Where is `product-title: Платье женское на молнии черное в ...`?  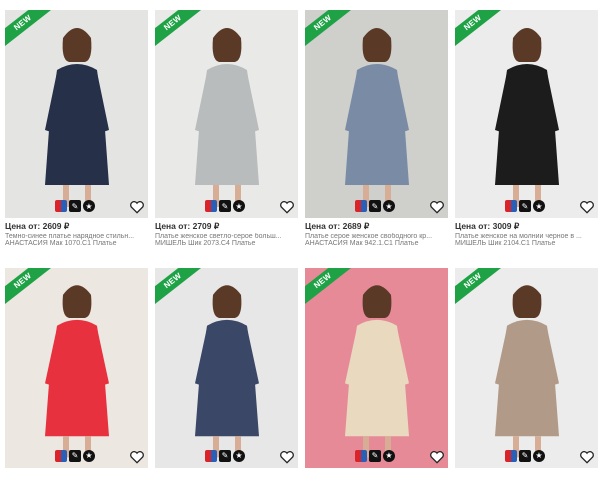
product-title: Платье женское на молнии черное в ... is located at coordinates (526, 236).